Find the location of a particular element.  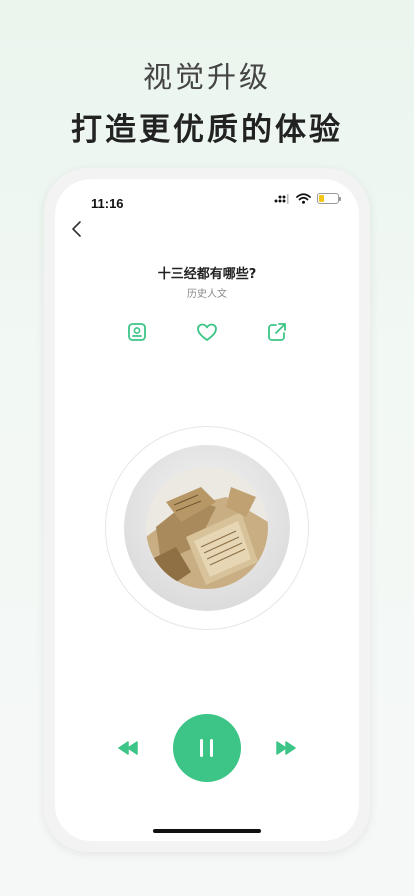

heart-icon is located at coordinates (207, 332).